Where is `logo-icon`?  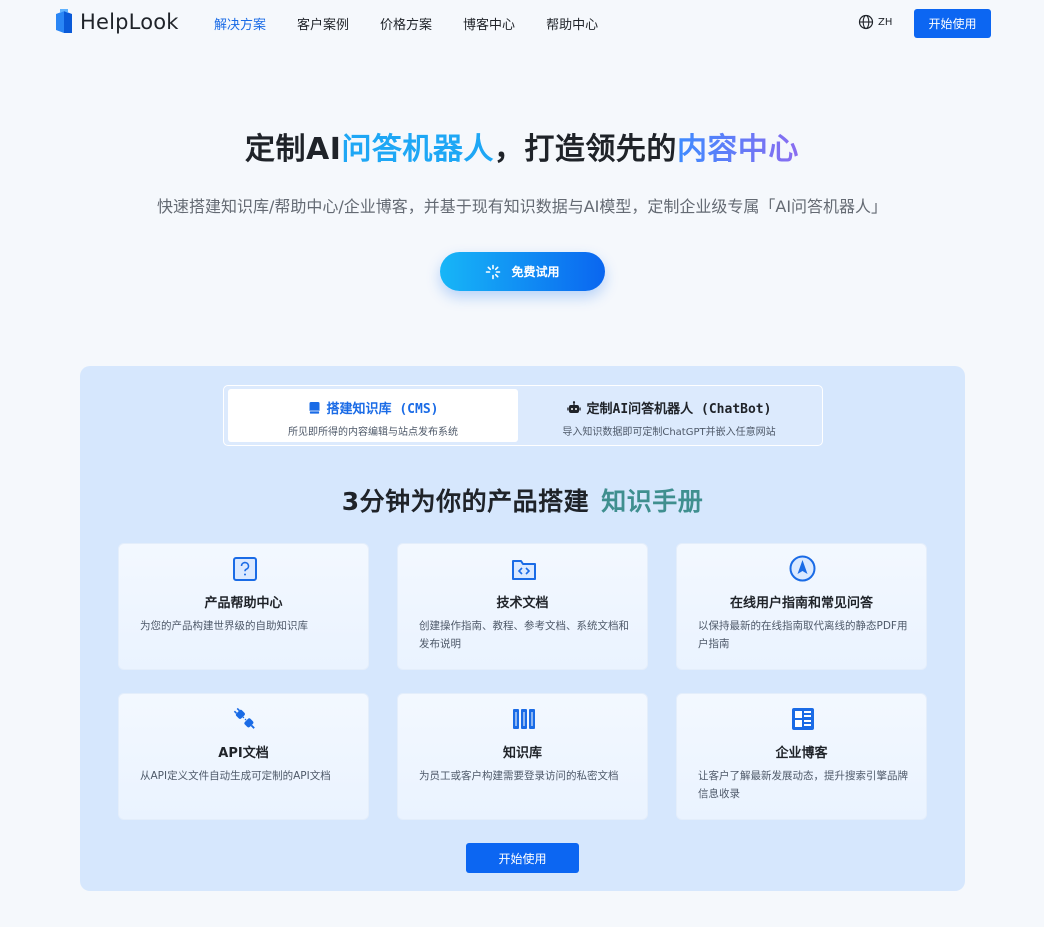
logo-icon is located at coordinates (64, 21).